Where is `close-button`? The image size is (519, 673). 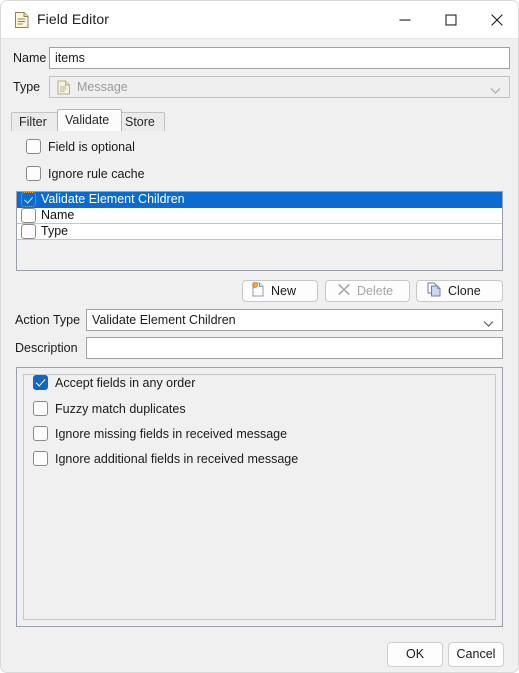
close-button is located at coordinates (496, 19).